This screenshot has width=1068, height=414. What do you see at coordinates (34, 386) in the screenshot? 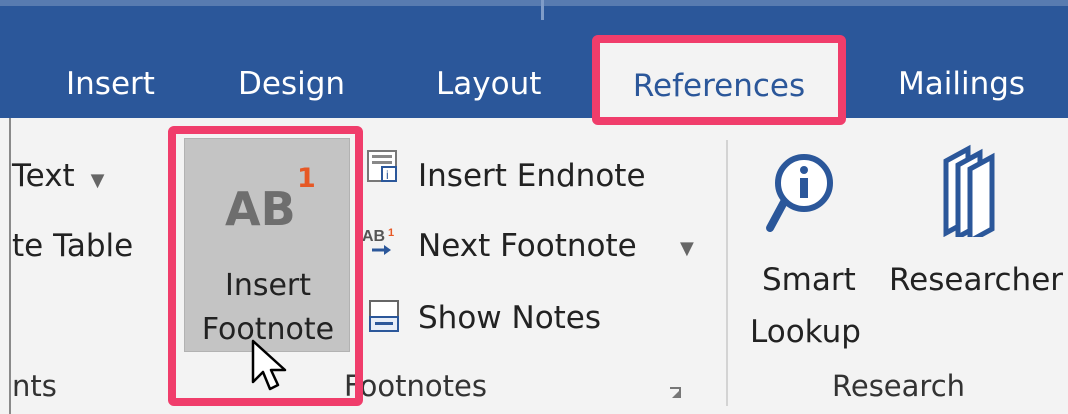
I see `partial-group-label: nts` at bounding box center [34, 386].